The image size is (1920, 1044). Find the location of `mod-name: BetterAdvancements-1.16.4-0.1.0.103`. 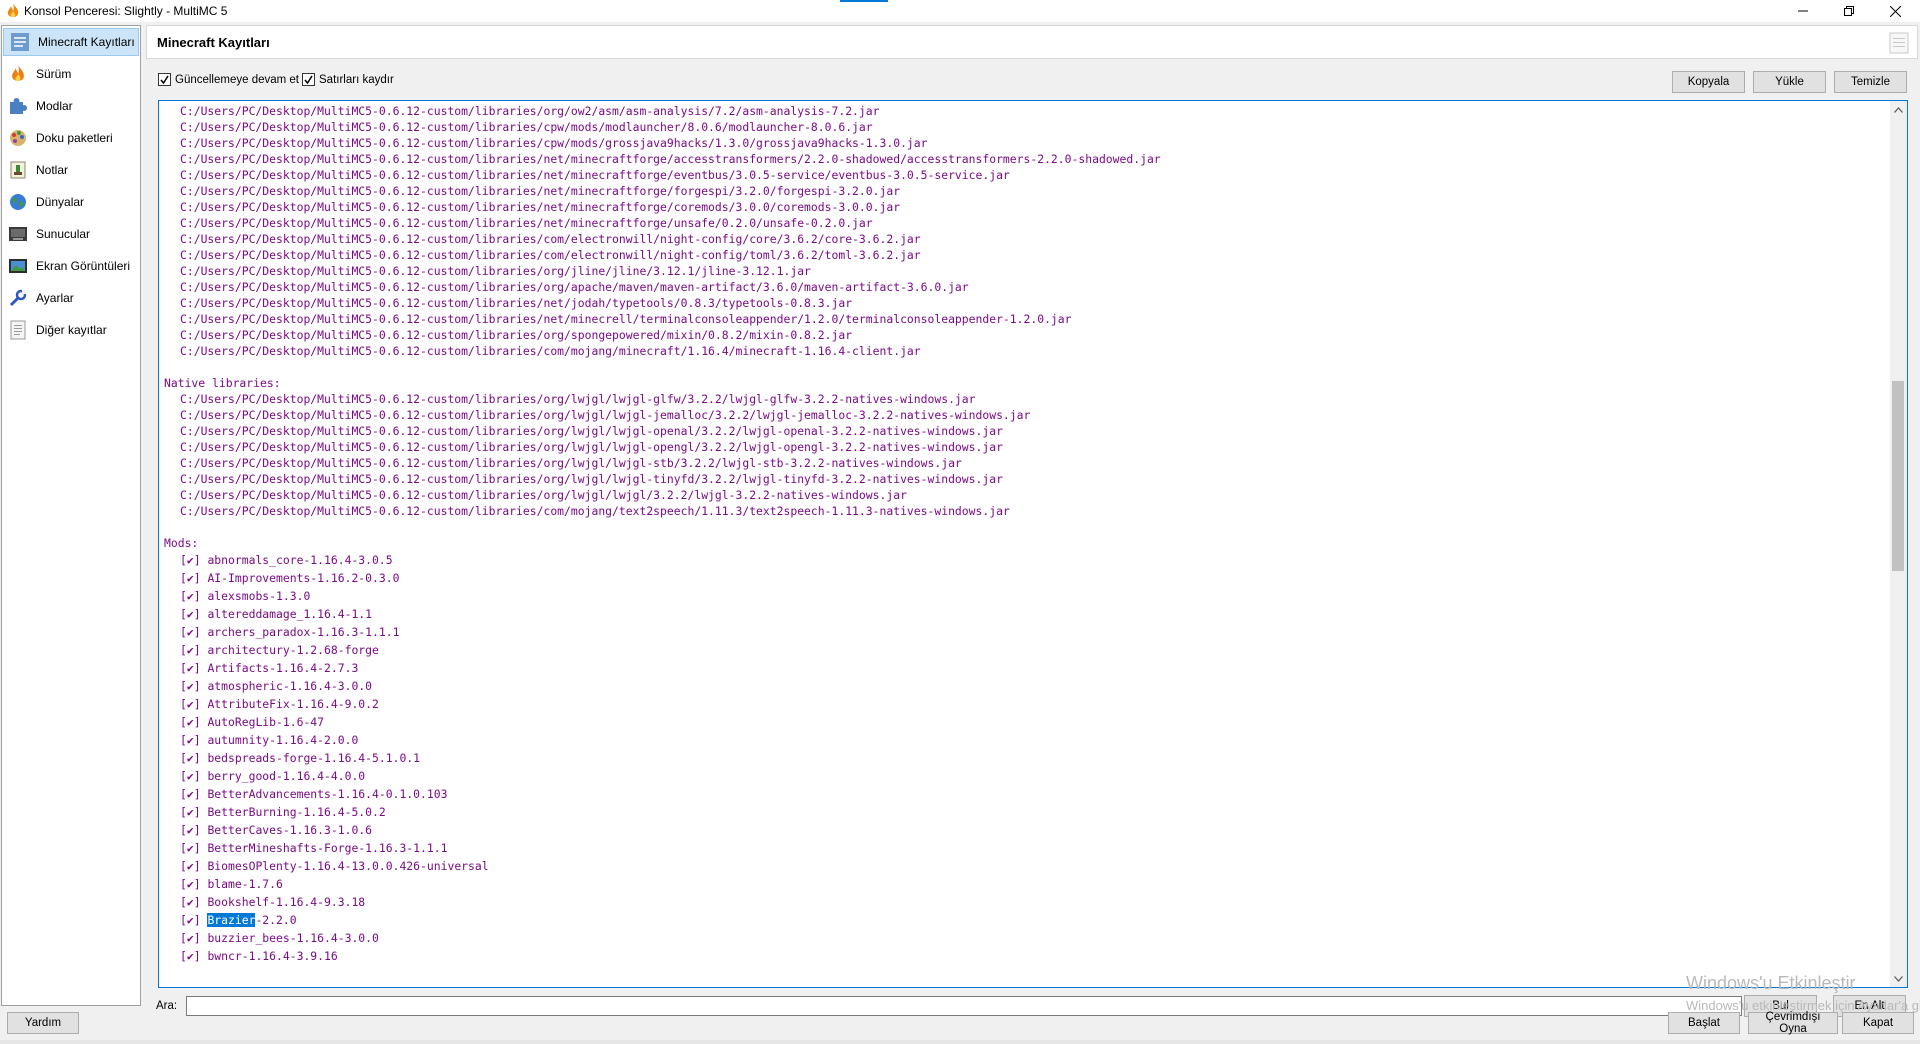

mod-name: BetterAdvancements-1.16.4-0.1.0.103 is located at coordinates (327, 794).